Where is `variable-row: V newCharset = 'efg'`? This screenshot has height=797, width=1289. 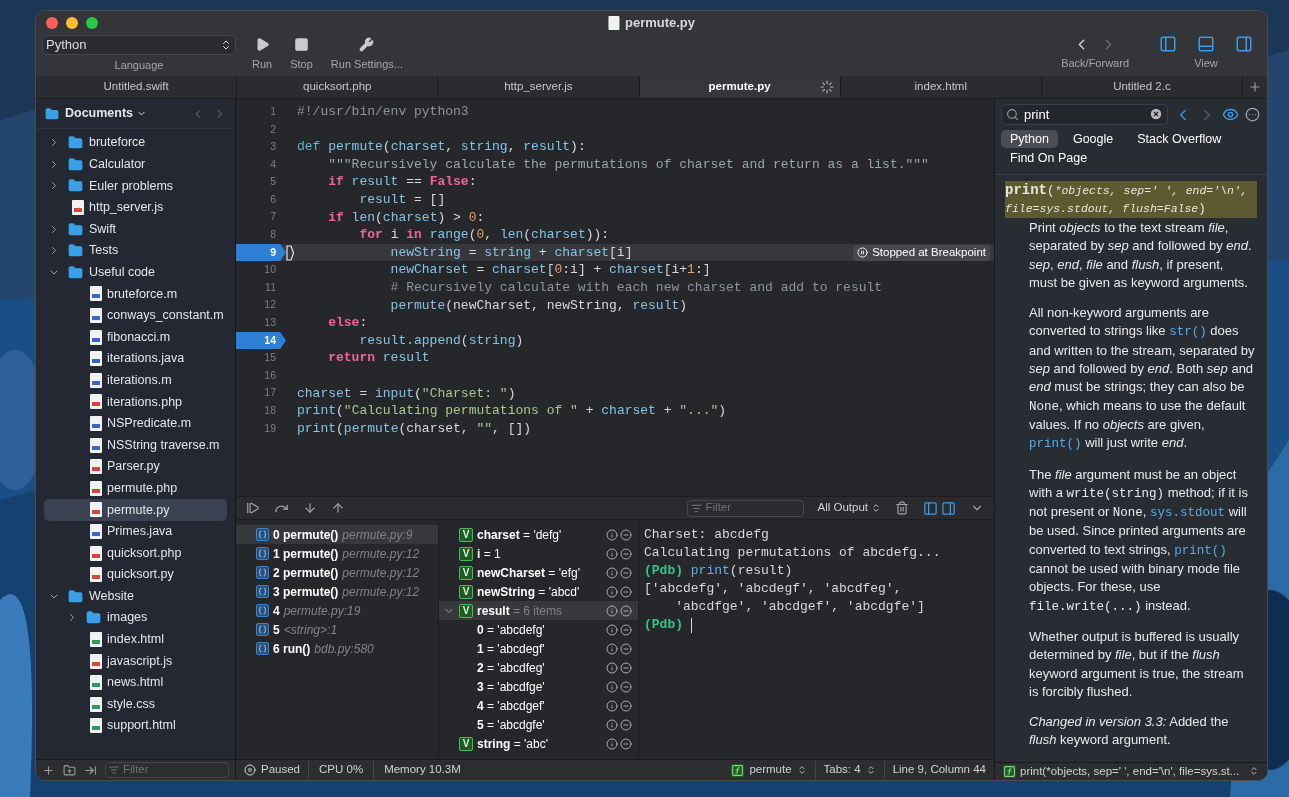
variable-row: V newCharset = 'efg' is located at coordinates (538, 572).